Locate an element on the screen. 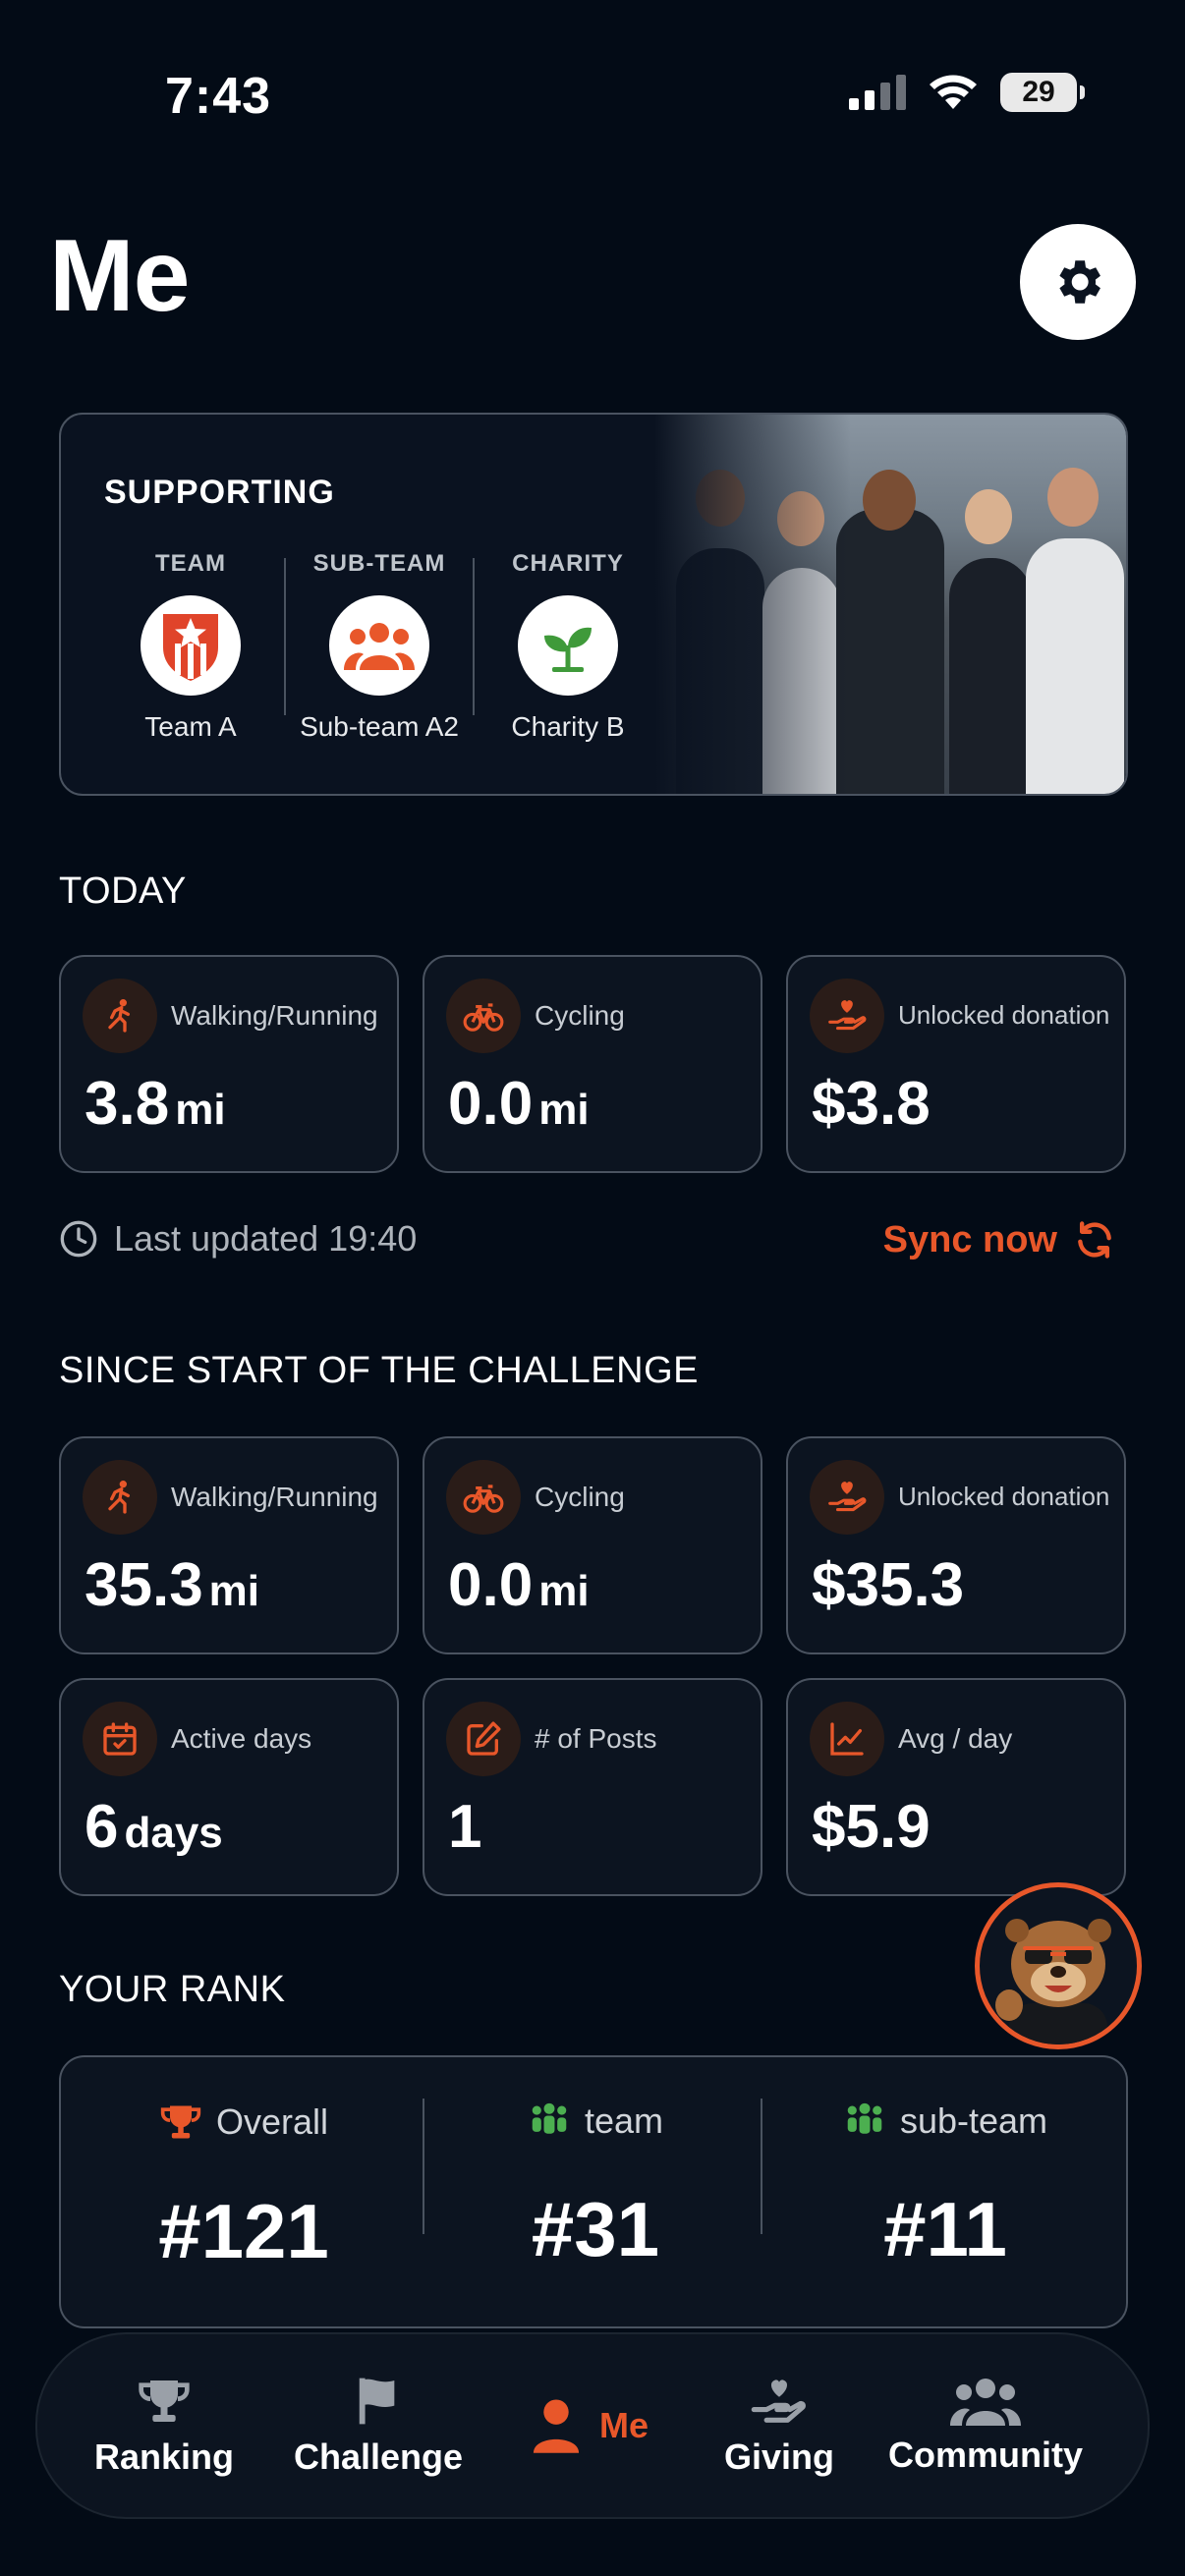 Image resolution: width=1185 pixels, height=2576 pixels. rank-heading: YOUR RANK is located at coordinates (172, 1989).